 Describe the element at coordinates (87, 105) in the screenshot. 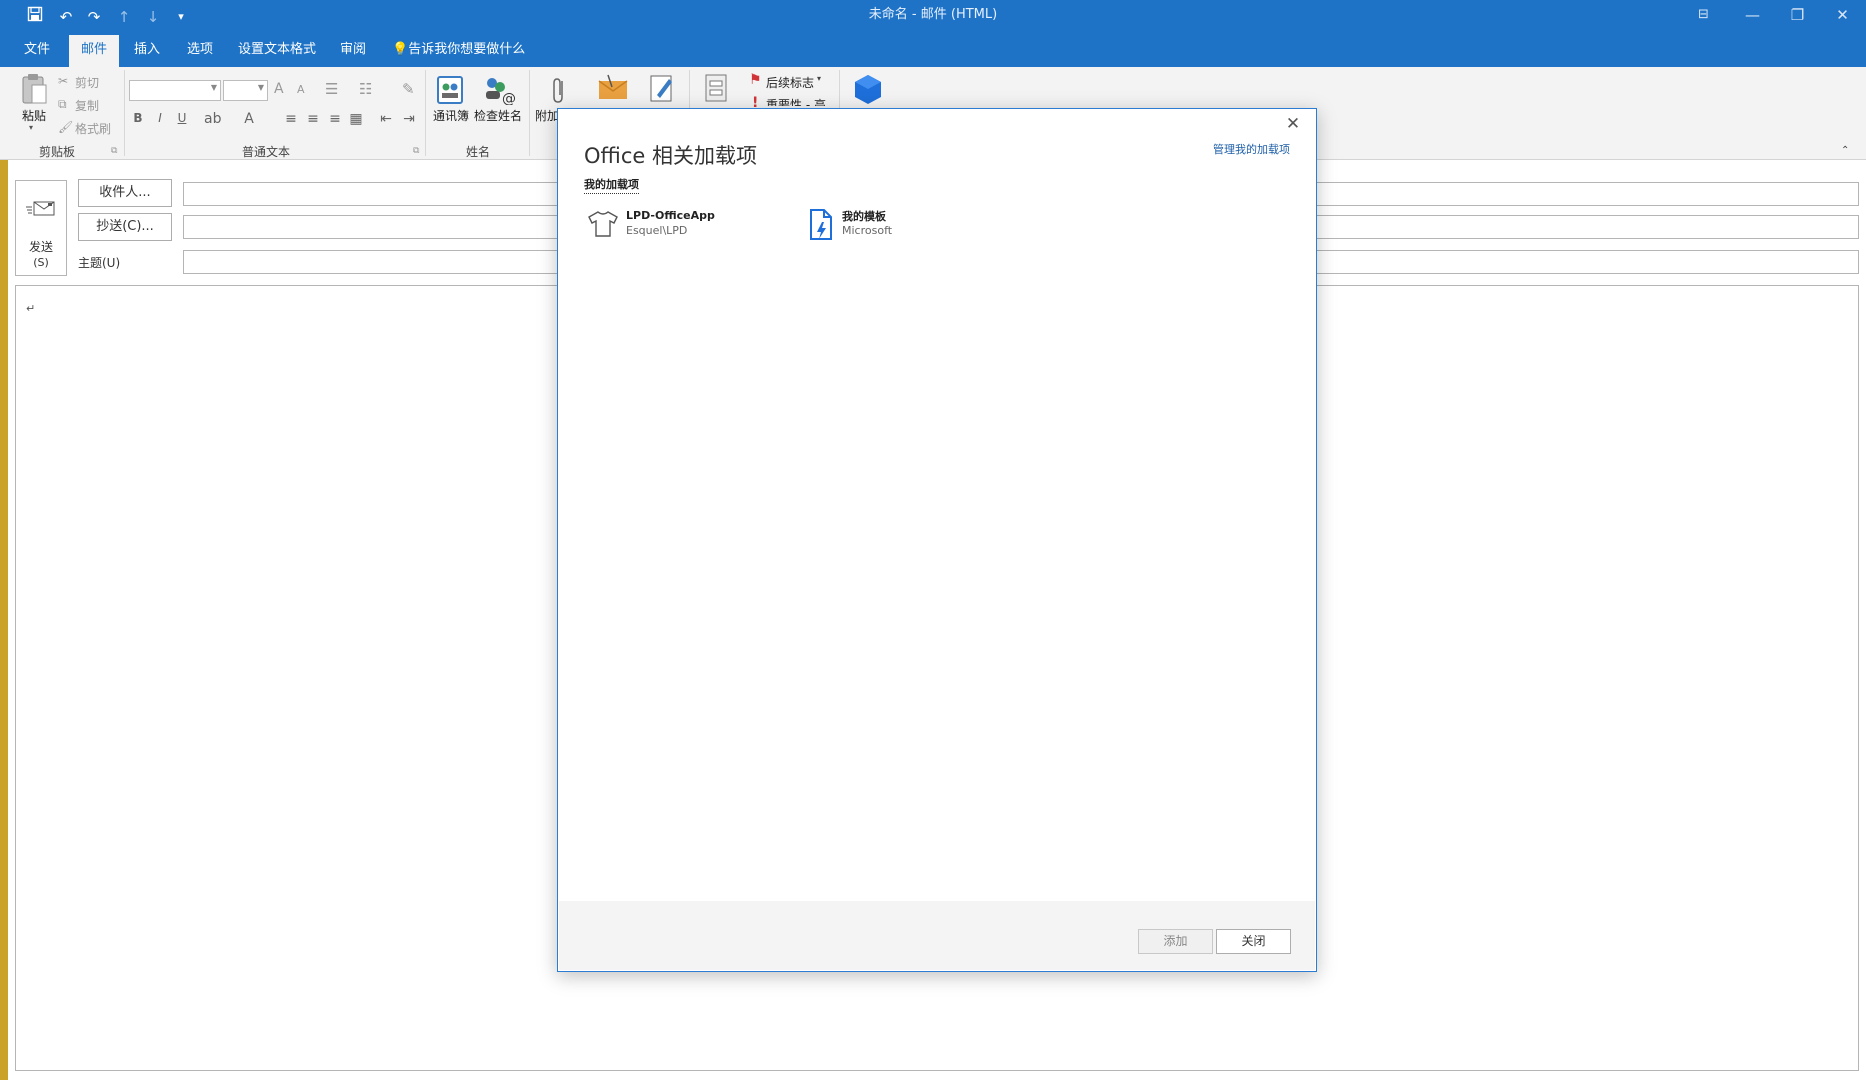

I see `copy-button: 复制` at that location.